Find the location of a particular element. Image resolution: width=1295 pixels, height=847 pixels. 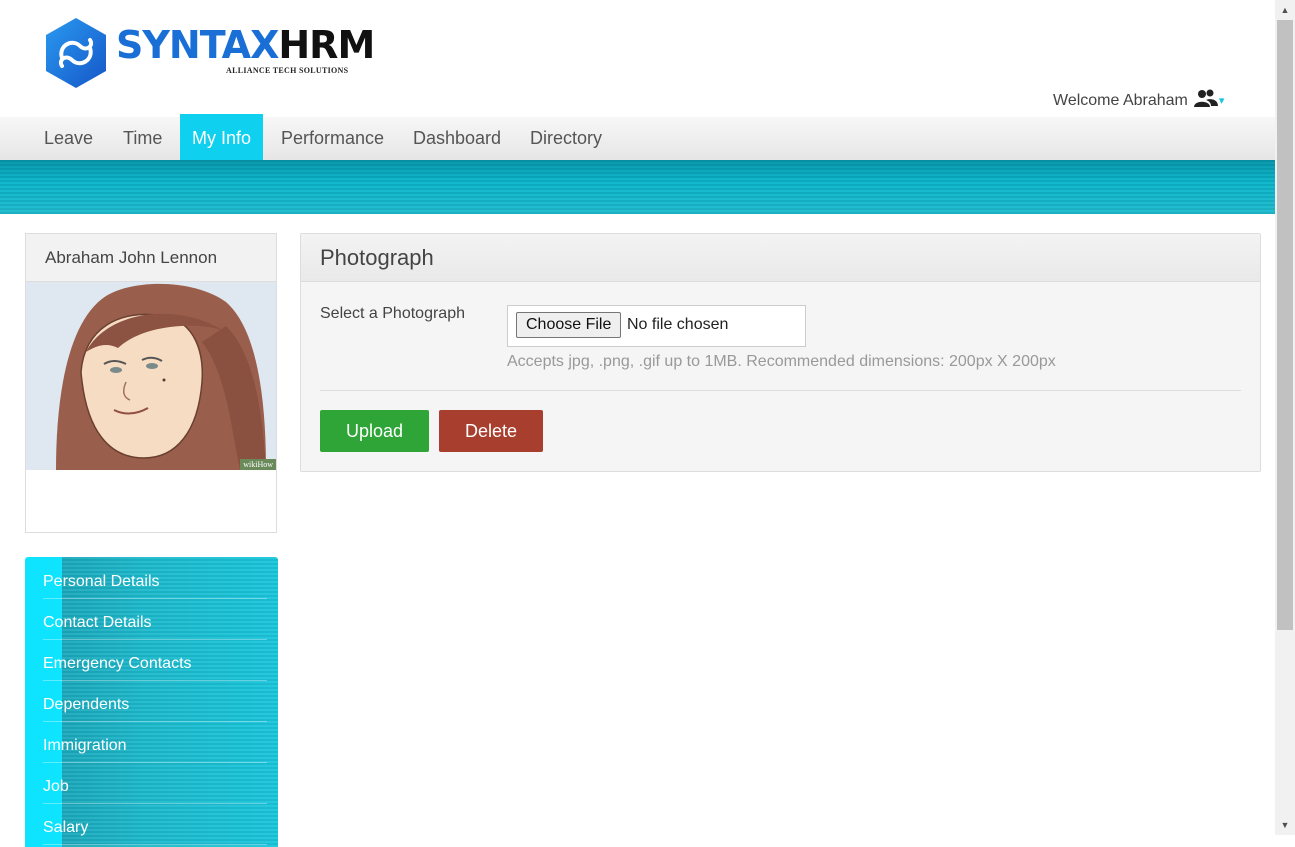

page-scrollbar: ▲ ▼ is located at coordinates (1285, 417).